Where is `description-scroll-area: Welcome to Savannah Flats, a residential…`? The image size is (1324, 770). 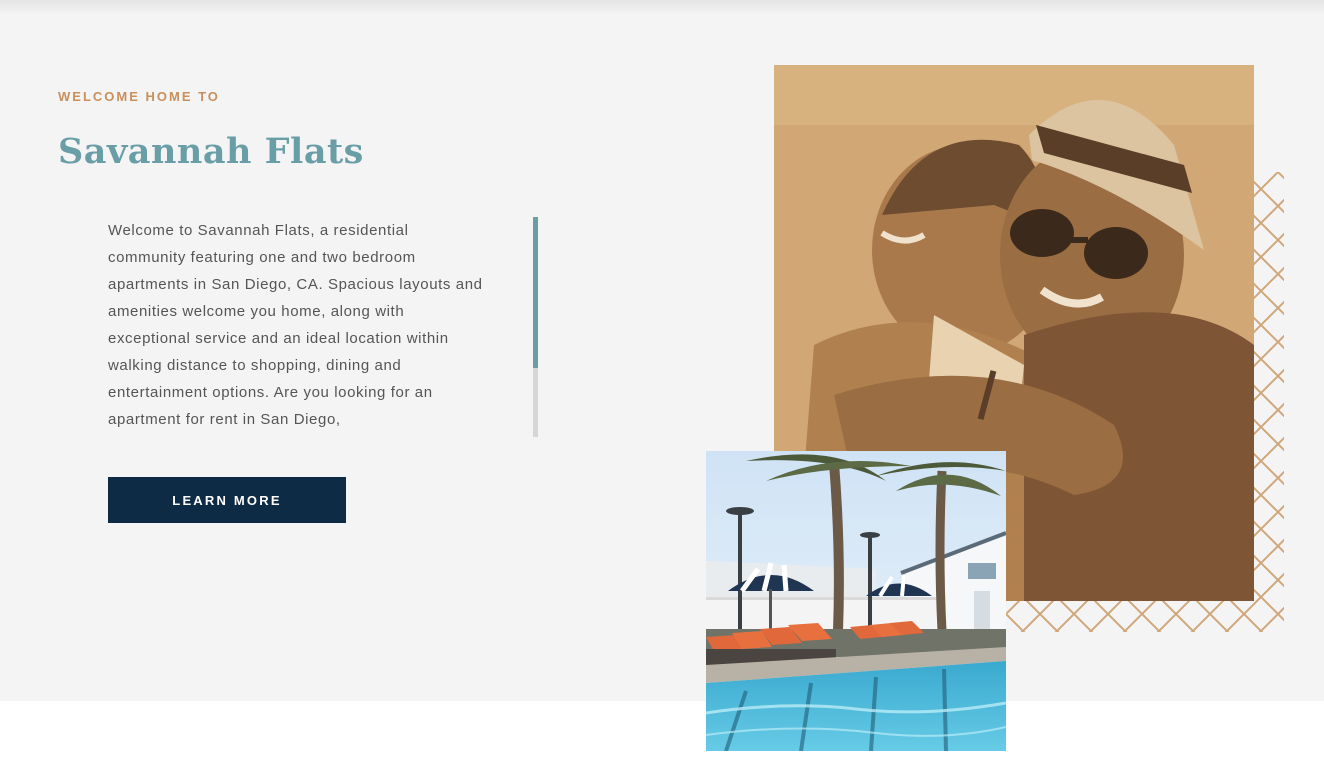 description-scroll-area: Welcome to Savannah Flats, a residential… is located at coordinates (298, 327).